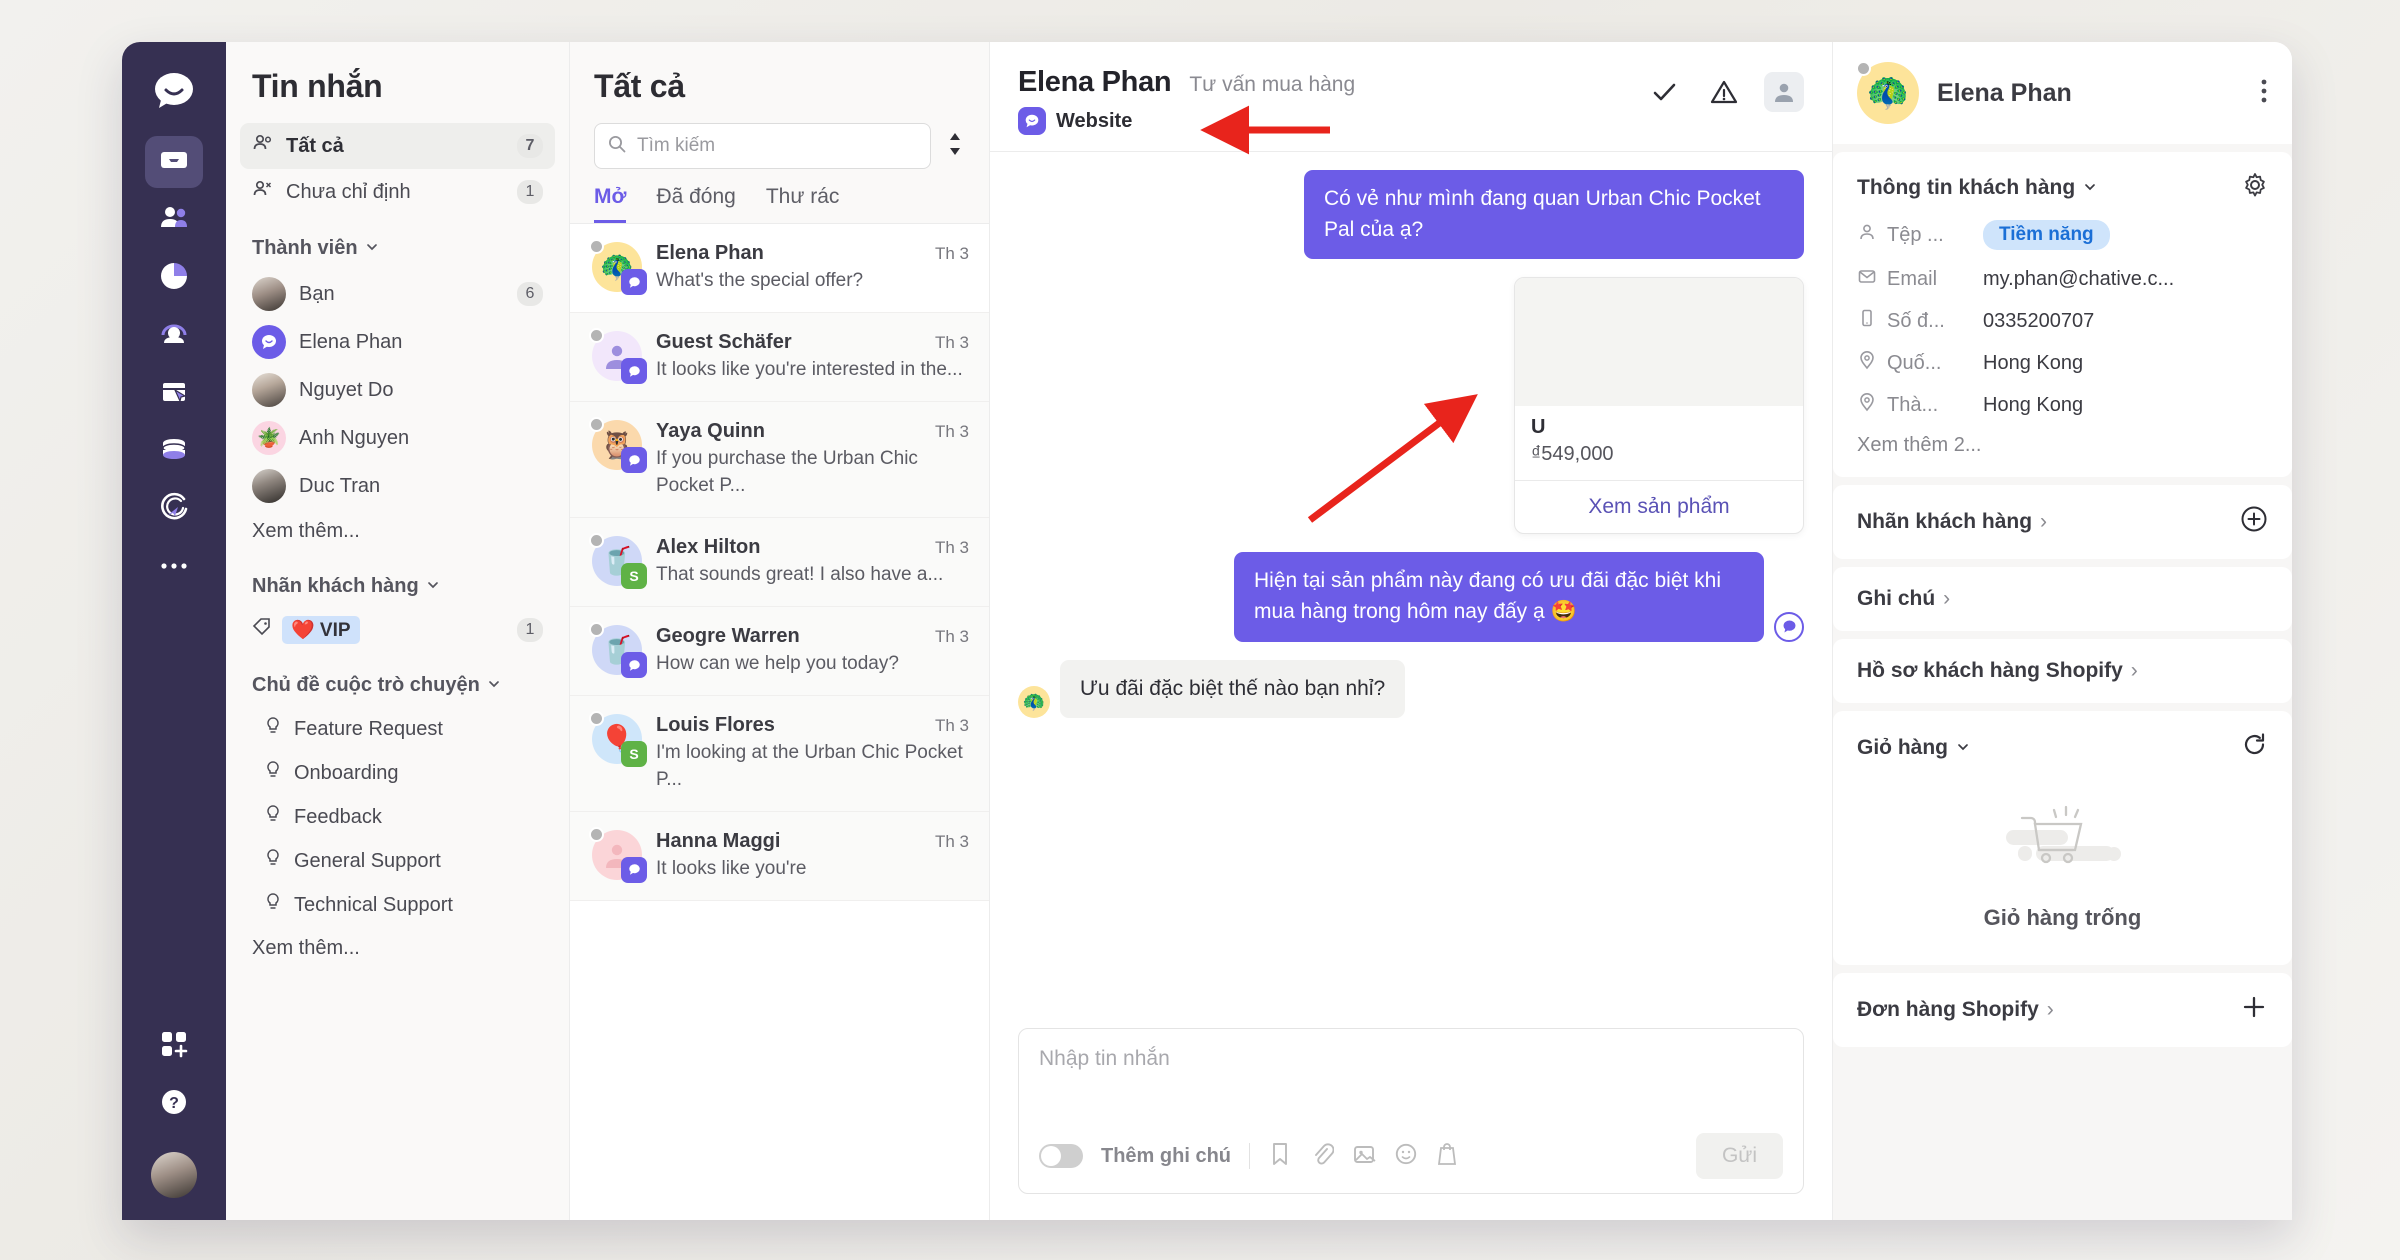 Image resolution: width=2400 pixels, height=1260 pixels. What do you see at coordinates (174, 92) in the screenshot?
I see `chative-logo-icon` at bounding box center [174, 92].